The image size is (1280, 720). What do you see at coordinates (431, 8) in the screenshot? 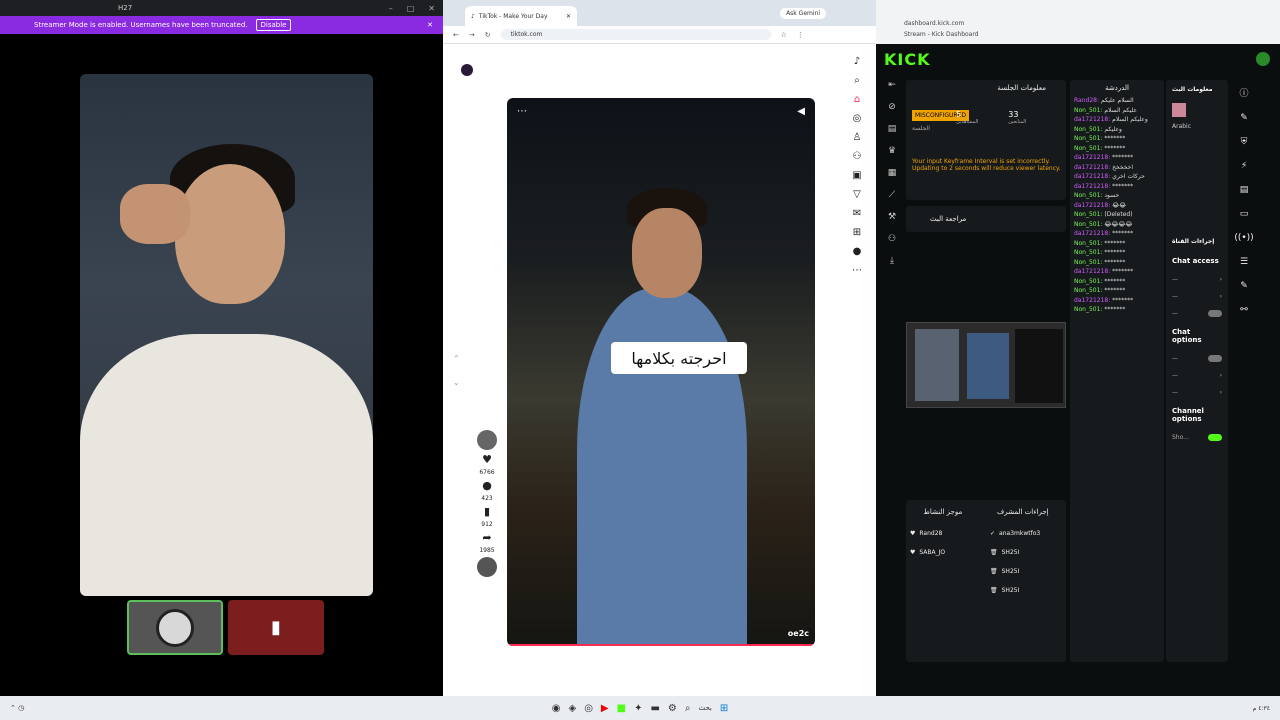
I see `close-icon: ✕` at bounding box center [431, 8].